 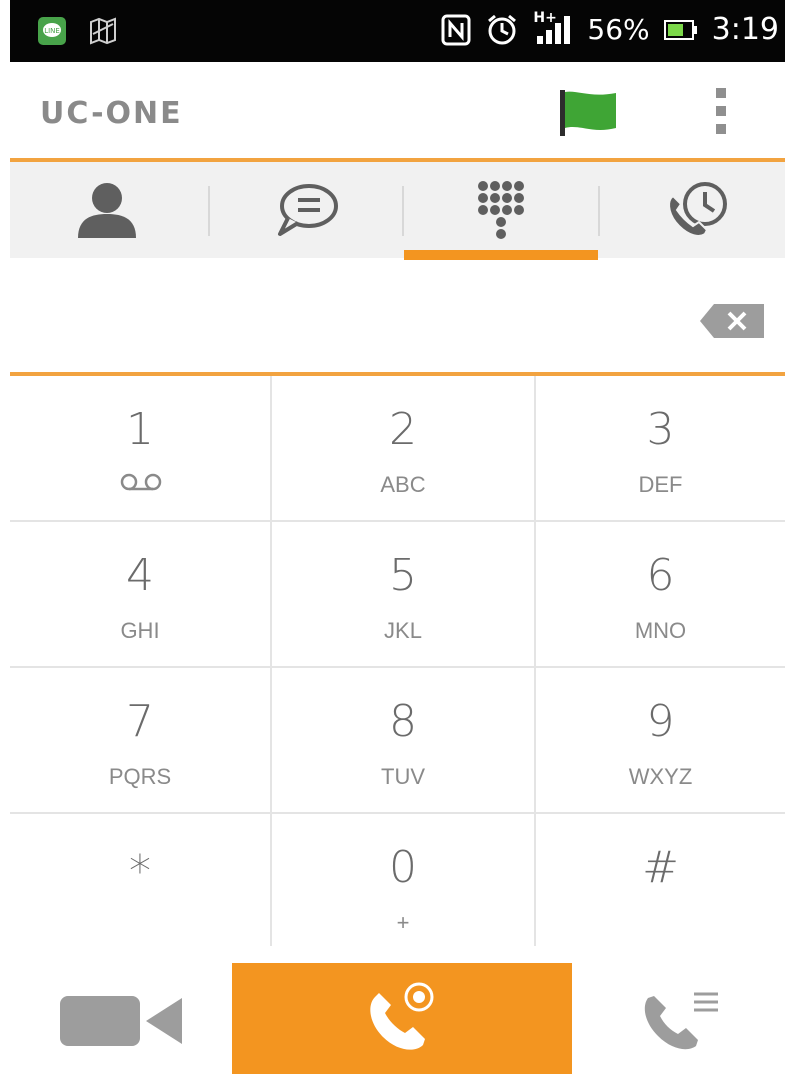 I want to click on call-list-icon, so click(x=681, y=1021).